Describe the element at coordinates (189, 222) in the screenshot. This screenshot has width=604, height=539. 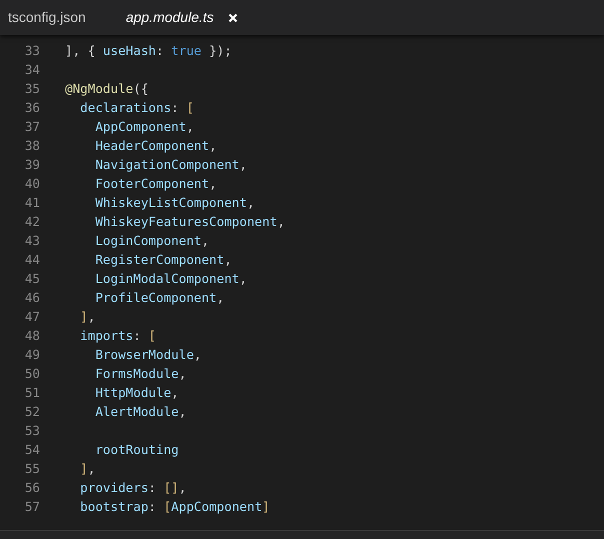
I see `code-line: WhiskeyFeaturesComponent,` at that location.